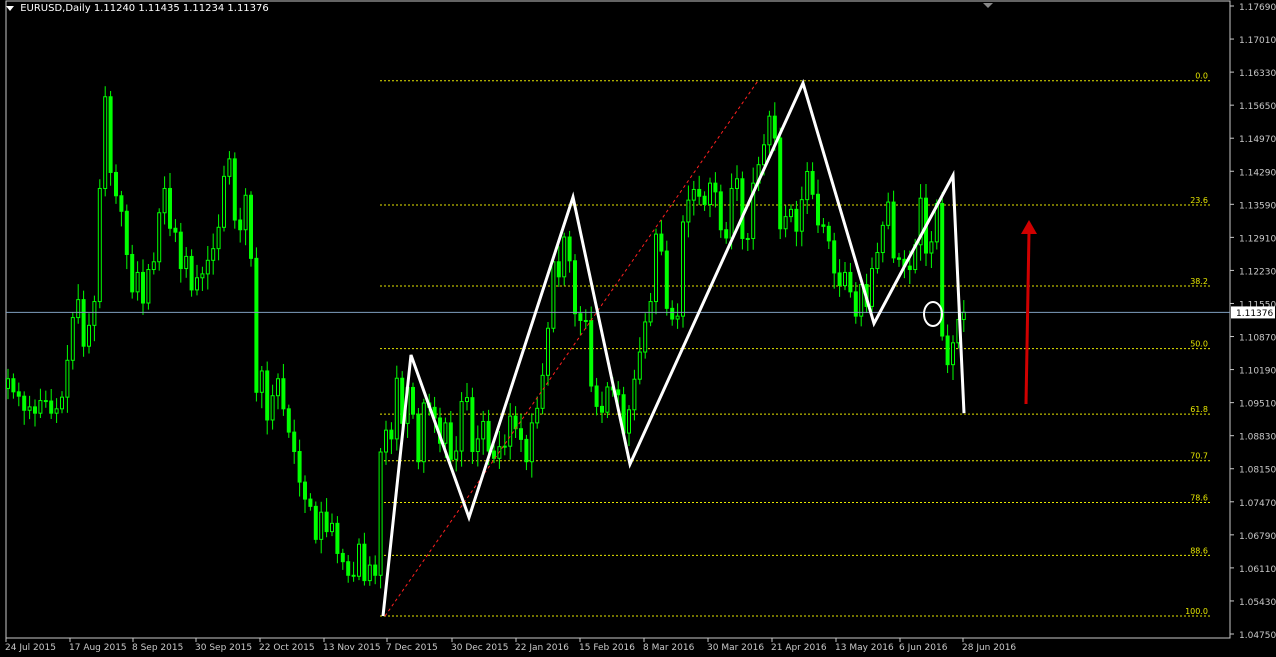  What do you see at coordinates (1257, 272) in the screenshot?
I see `y-tick-label: 1.12230` at bounding box center [1257, 272].